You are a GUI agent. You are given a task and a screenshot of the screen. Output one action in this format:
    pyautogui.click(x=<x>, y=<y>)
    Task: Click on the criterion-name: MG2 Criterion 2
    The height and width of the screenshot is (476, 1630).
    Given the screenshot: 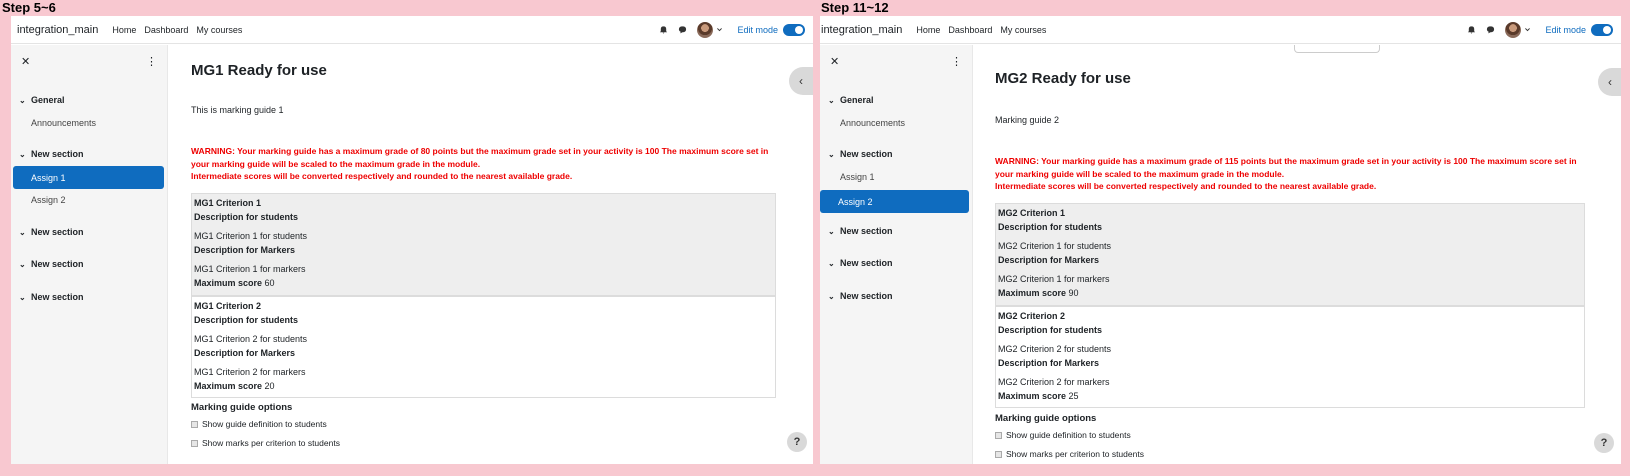 What is the action you would take?
    pyautogui.click(x=1032, y=316)
    